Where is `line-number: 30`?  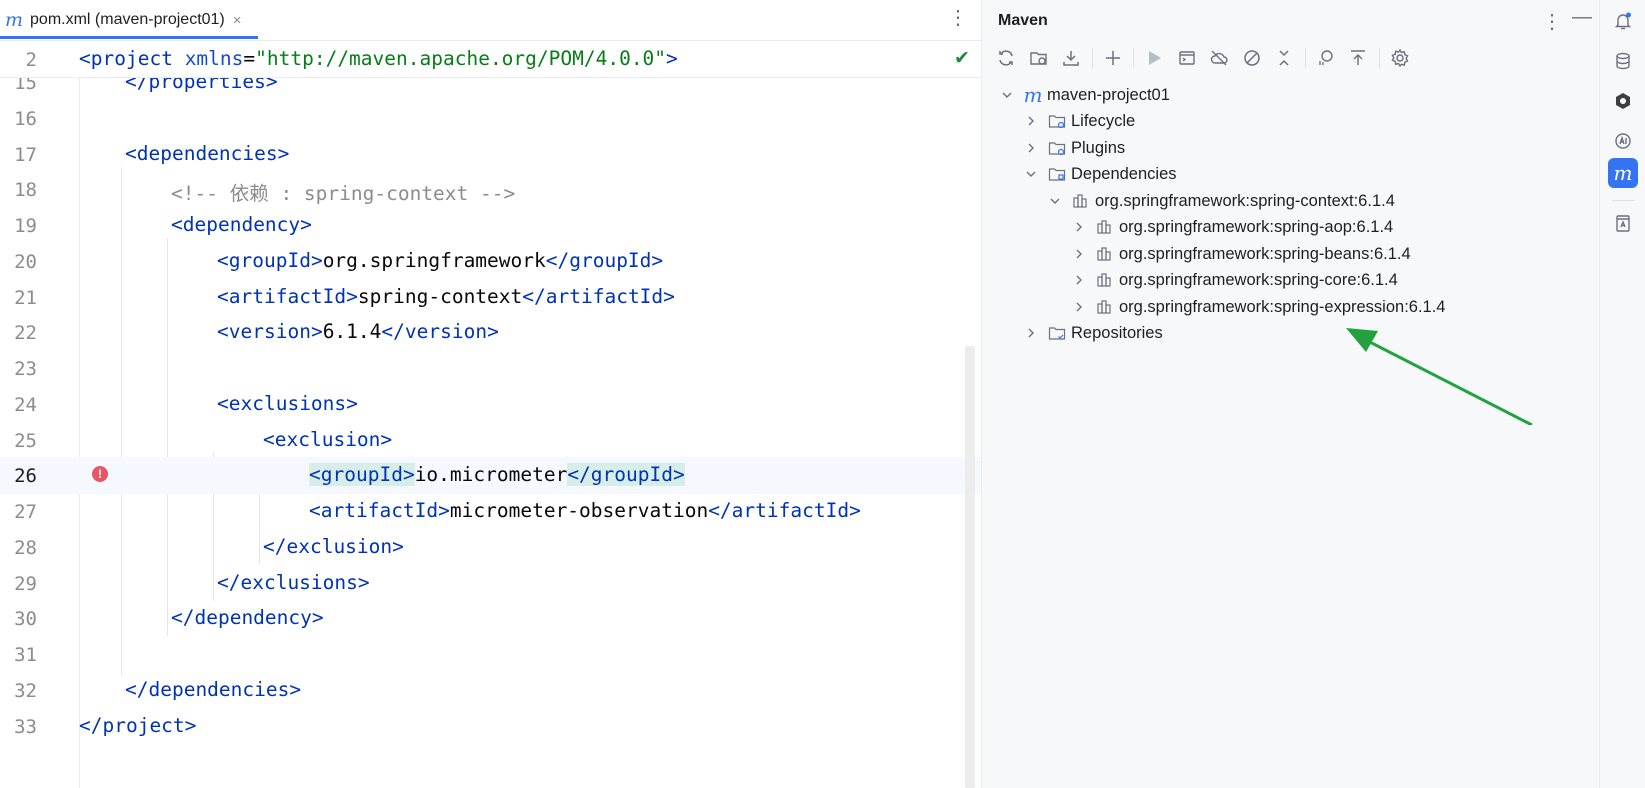 line-number: 30 is located at coordinates (25, 619).